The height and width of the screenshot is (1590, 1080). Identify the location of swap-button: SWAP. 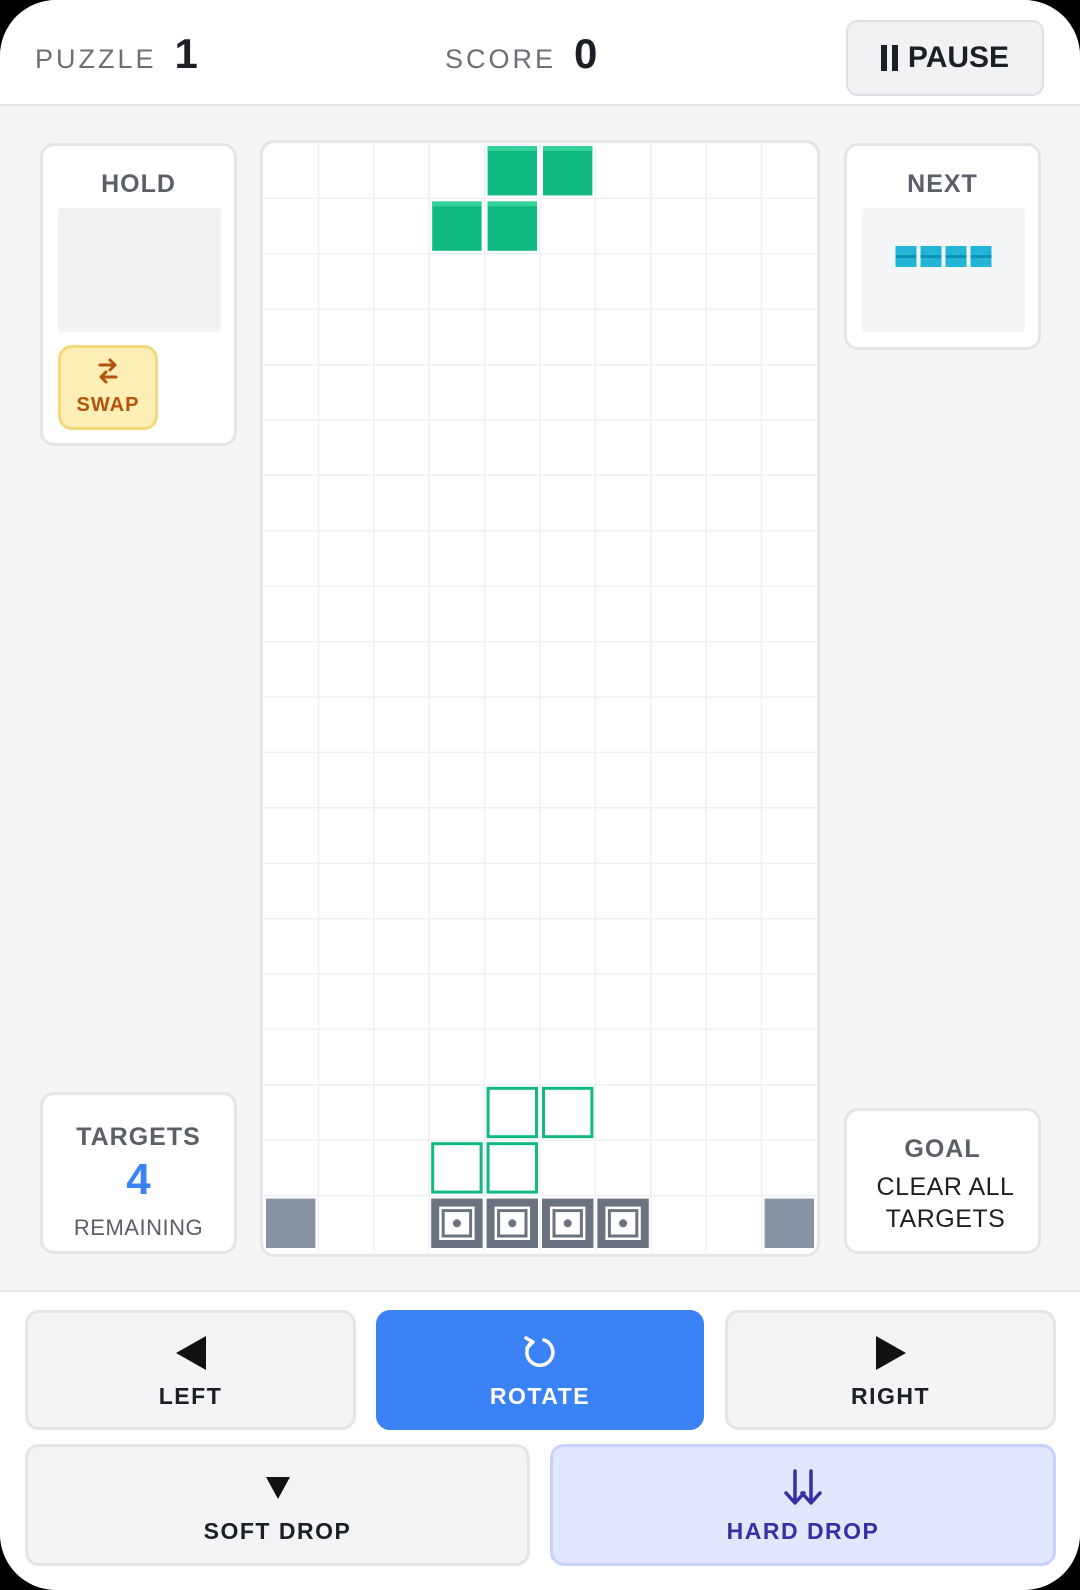
(108, 387).